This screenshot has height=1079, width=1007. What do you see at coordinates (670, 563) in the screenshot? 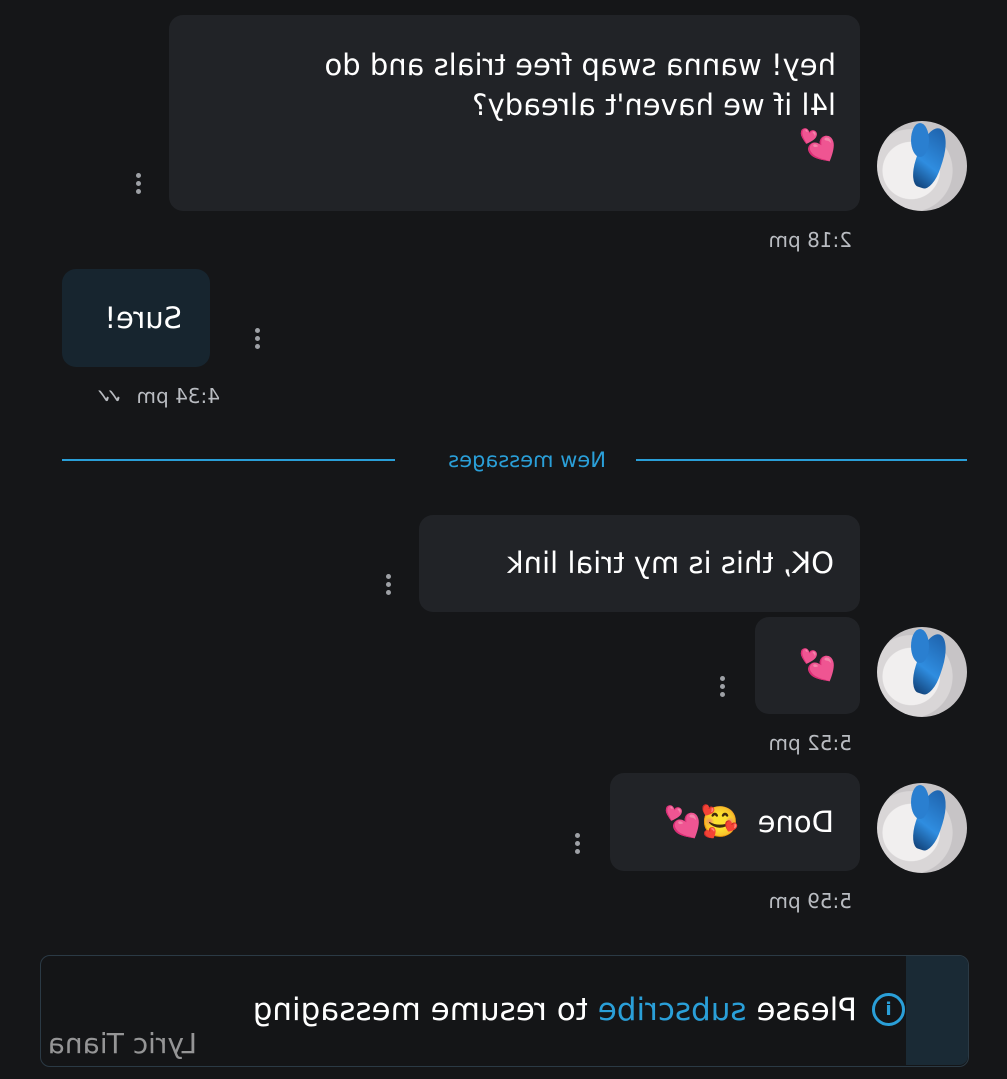
I see `message-text: OK, this is my trial link` at bounding box center [670, 563].